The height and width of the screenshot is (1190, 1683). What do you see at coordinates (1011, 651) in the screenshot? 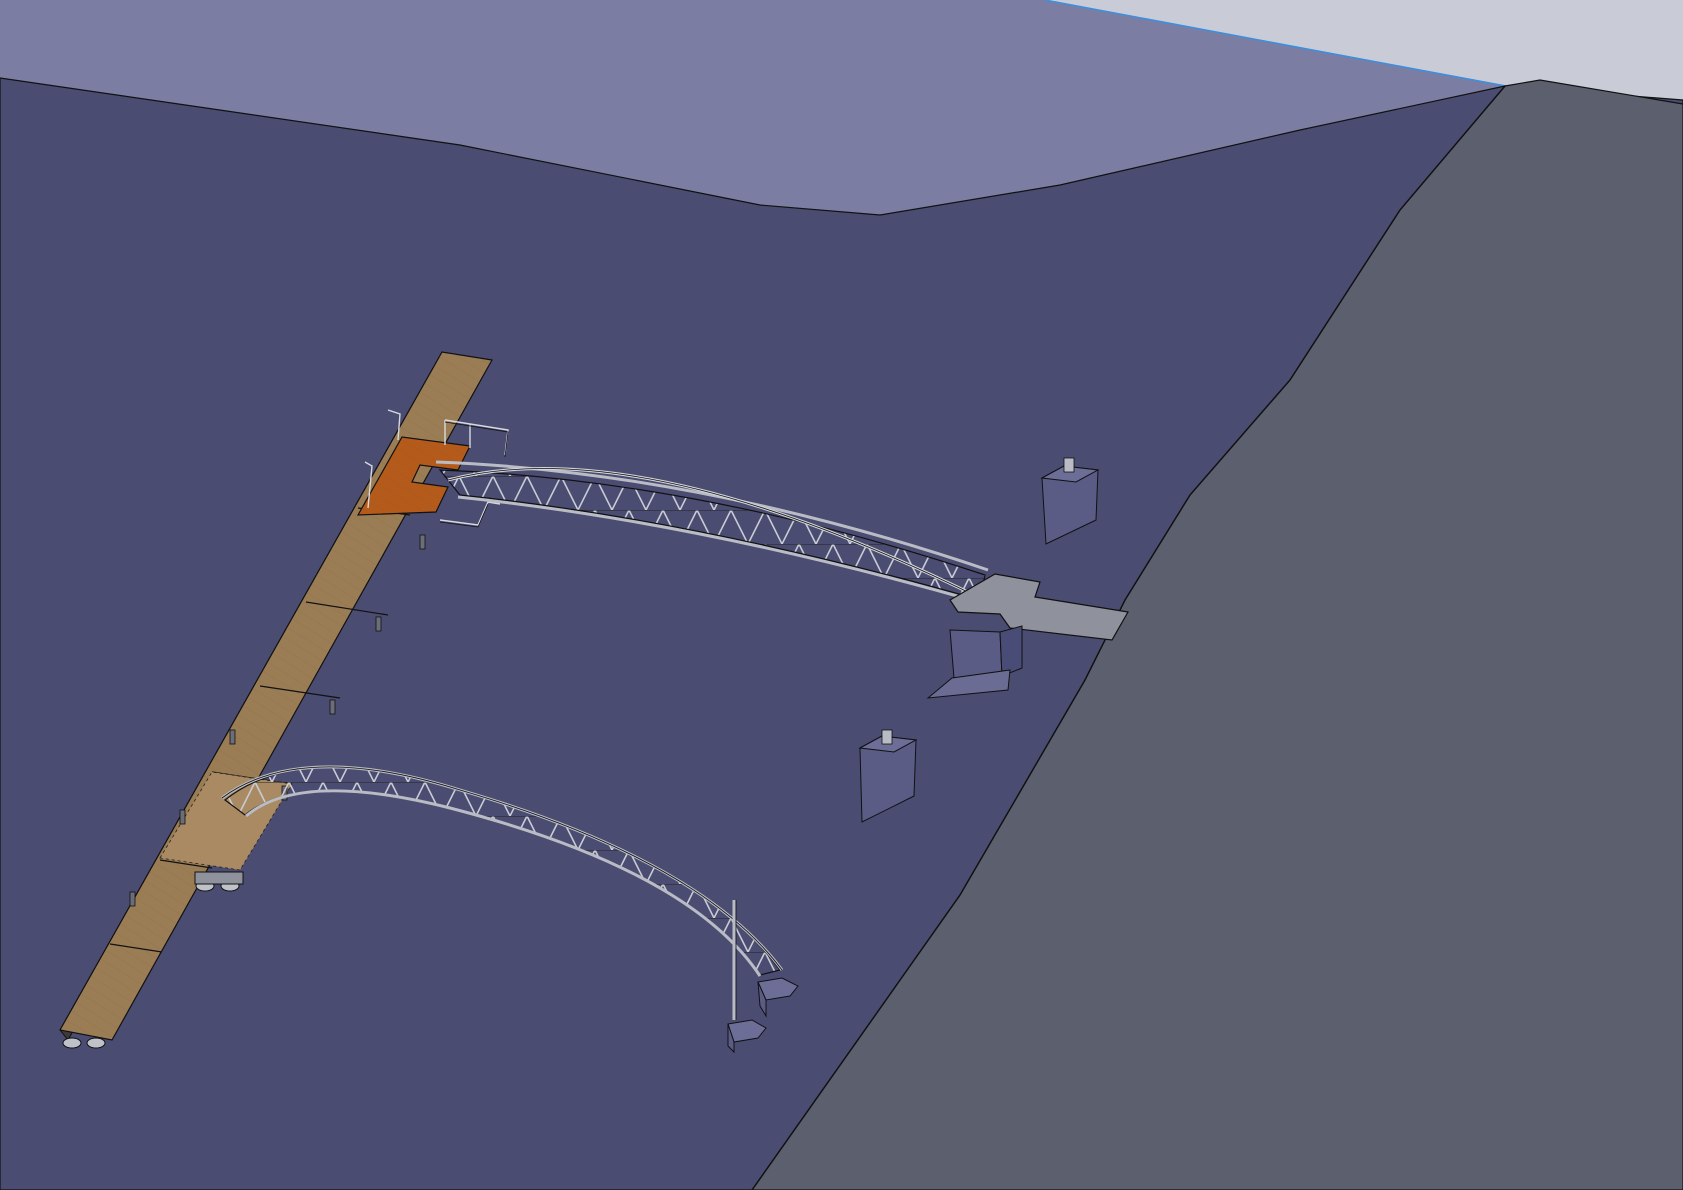
I see `abutment-pier-side` at bounding box center [1011, 651].